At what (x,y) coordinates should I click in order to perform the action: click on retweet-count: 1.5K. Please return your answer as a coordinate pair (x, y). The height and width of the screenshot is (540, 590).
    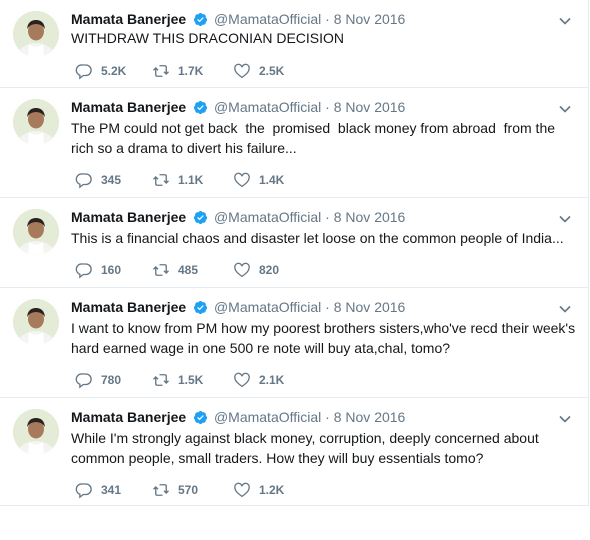
    Looking at the image, I should click on (191, 380).